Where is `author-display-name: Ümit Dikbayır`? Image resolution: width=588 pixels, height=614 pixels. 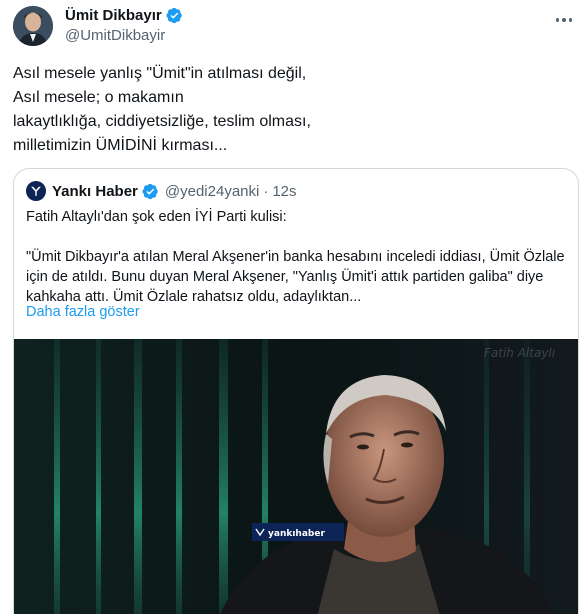 author-display-name: Ümit Dikbayır is located at coordinates (113, 15).